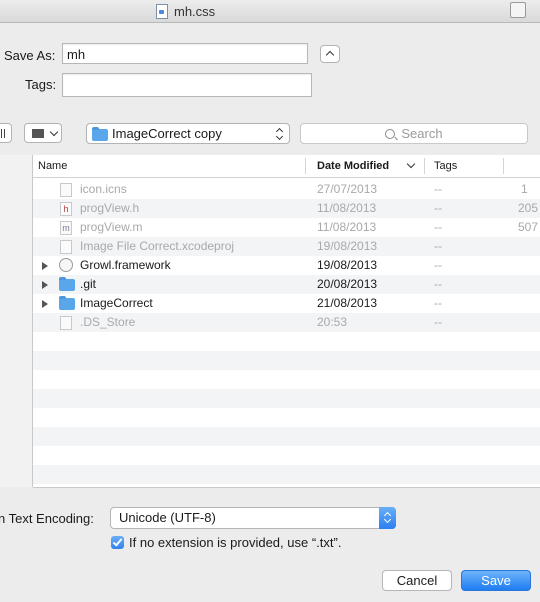 The width and height of the screenshot is (540, 602). I want to click on css-document-icon, so click(162, 11).